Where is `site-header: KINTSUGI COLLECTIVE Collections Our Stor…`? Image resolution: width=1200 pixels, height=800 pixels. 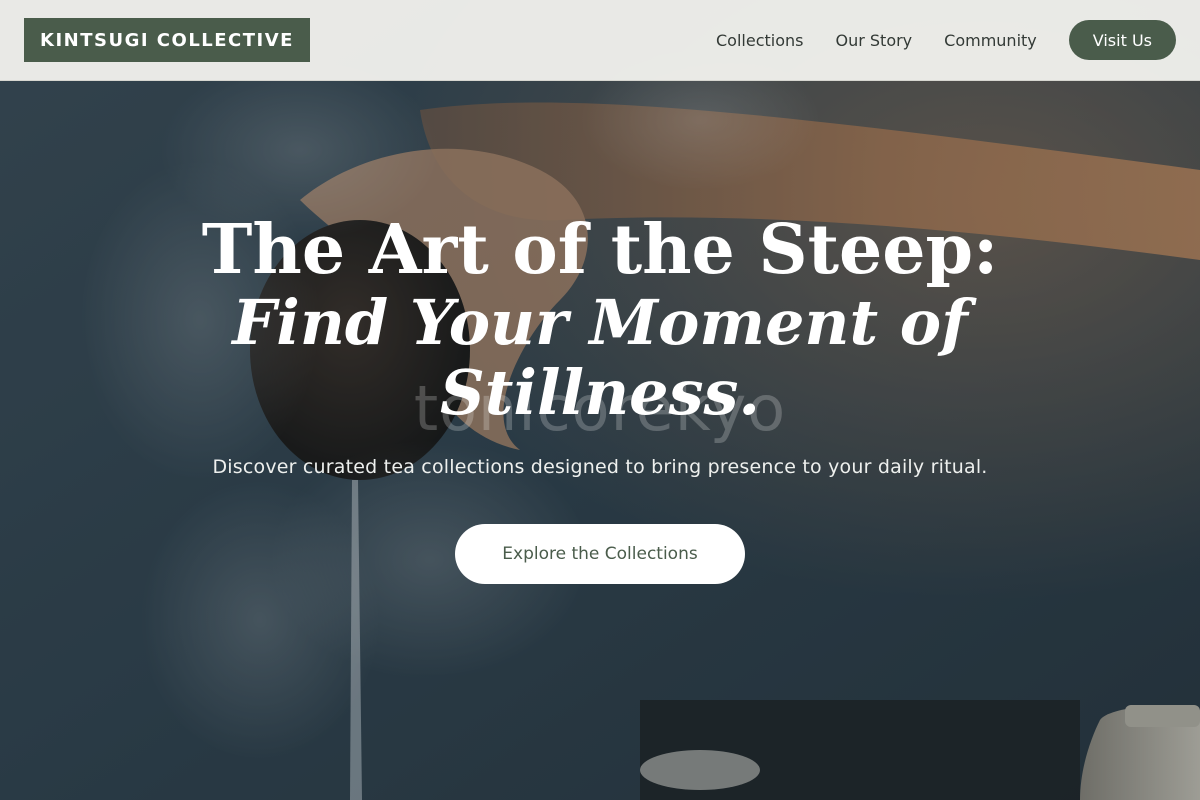
site-header: KINTSUGI COLLECTIVE Collections Our Stor… is located at coordinates (600, 40).